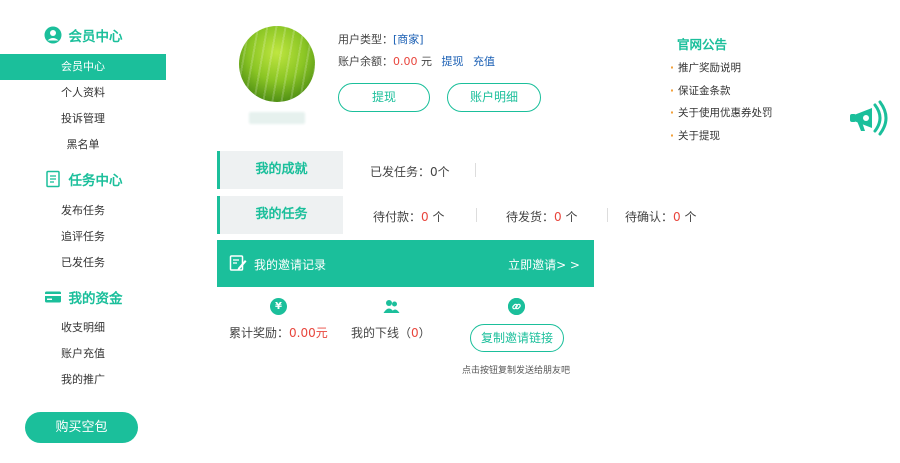 This screenshot has height=463, width=900. Describe the element at coordinates (83, 145) in the screenshot. I see `sidebar-item-blacklist: 黑名单` at that location.